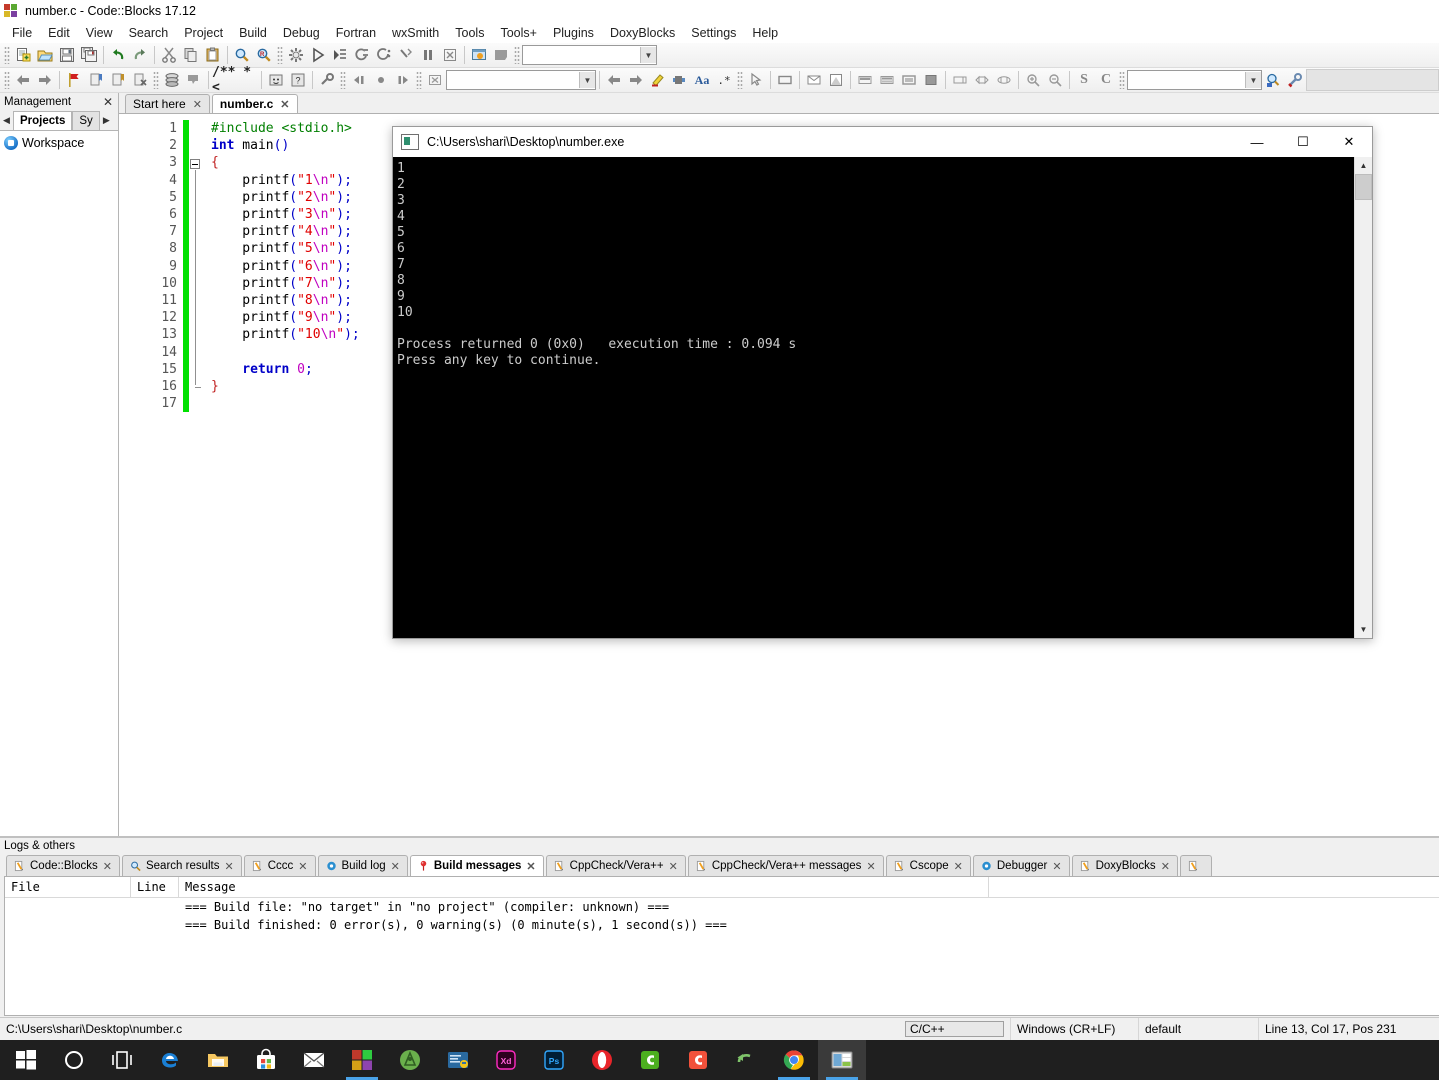 The height and width of the screenshot is (1080, 1439). What do you see at coordinates (254, 103) in the screenshot?
I see `editor-tab-number-c: number.c ✕` at bounding box center [254, 103].